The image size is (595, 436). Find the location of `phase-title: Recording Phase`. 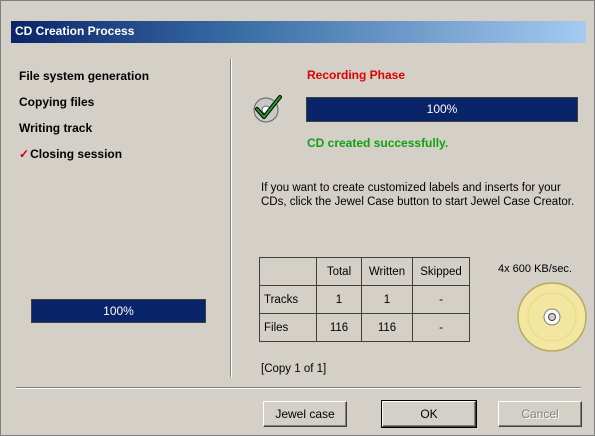

phase-title: Recording Phase is located at coordinates (356, 75).